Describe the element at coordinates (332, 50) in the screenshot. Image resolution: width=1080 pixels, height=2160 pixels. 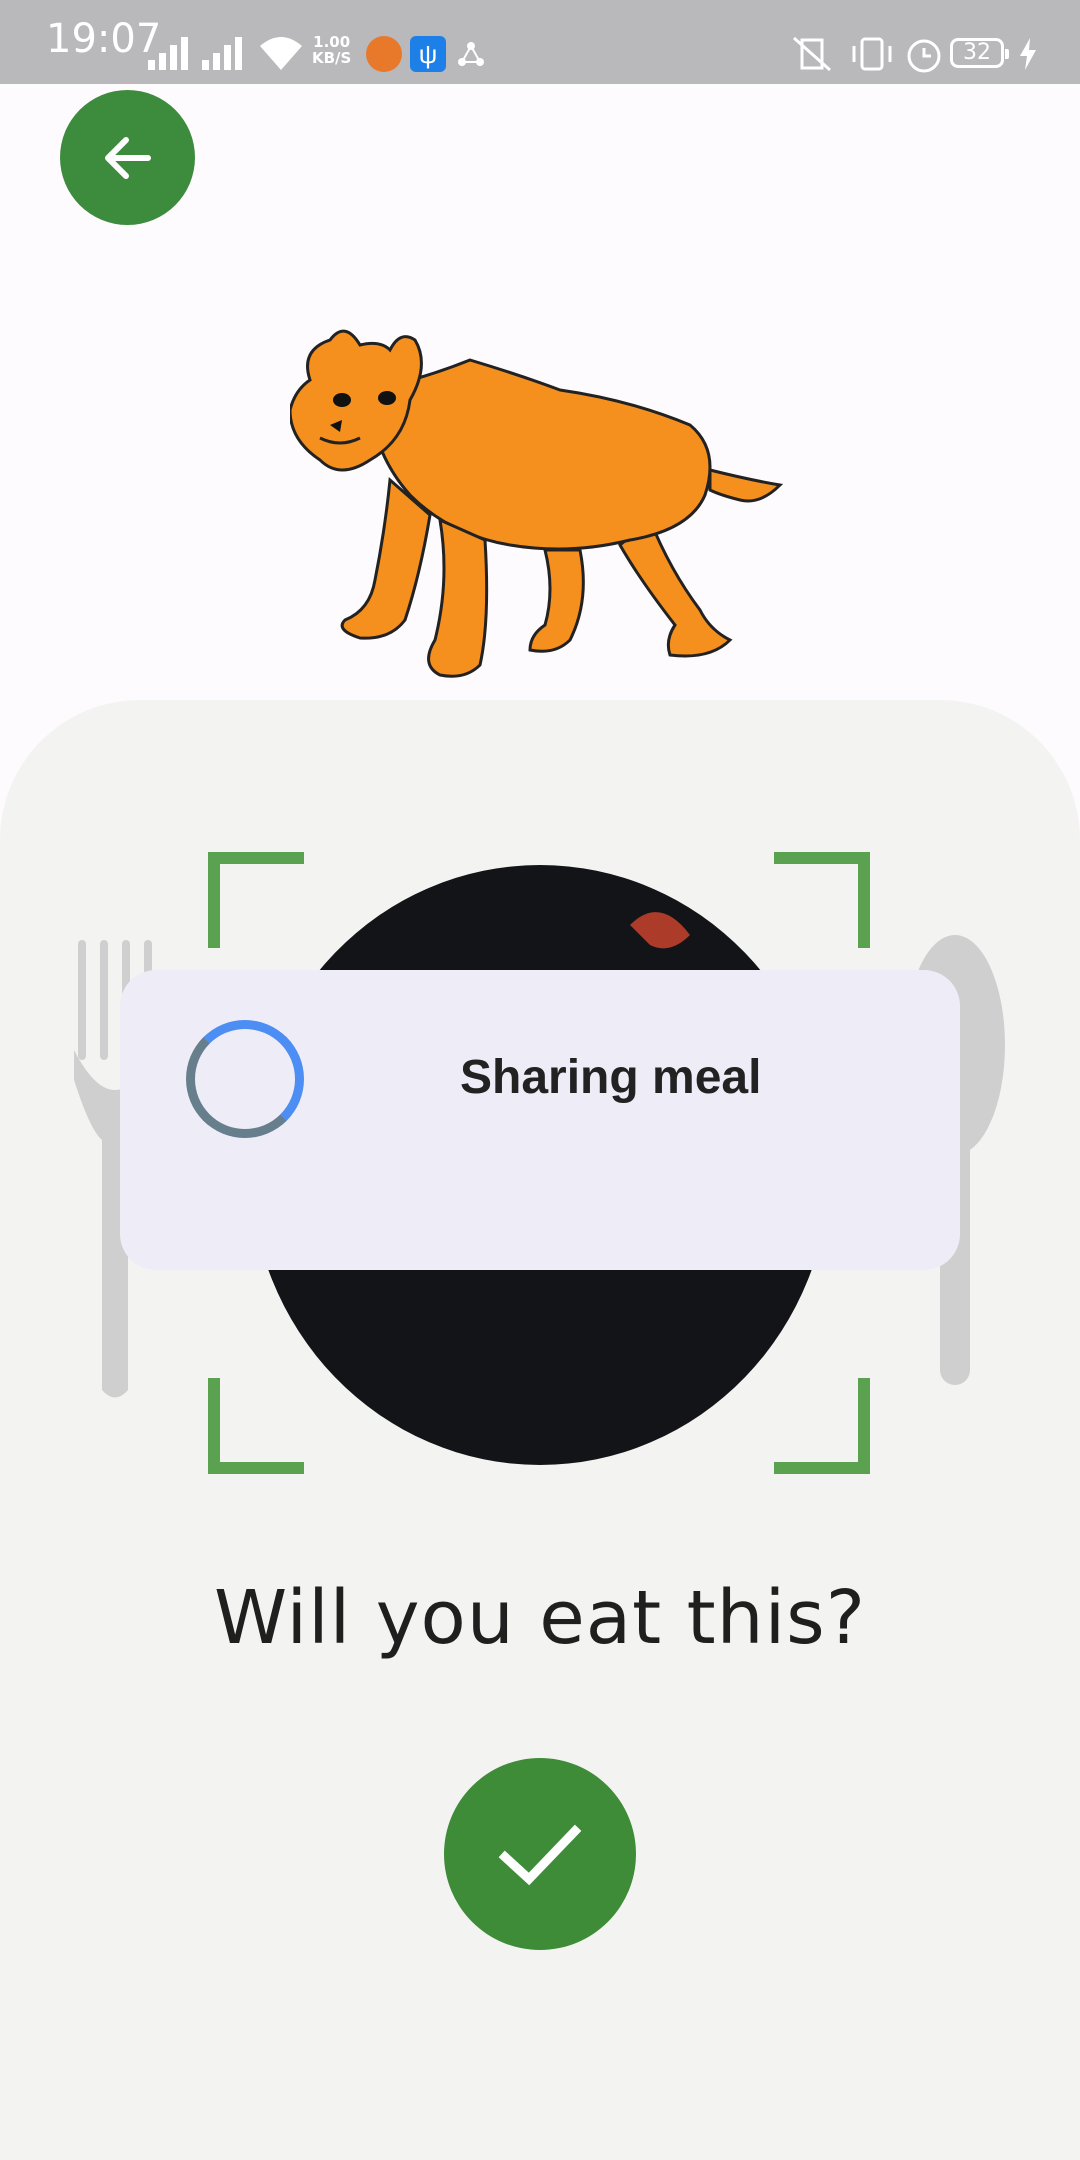
I see `network-speed: 1.00 KB/S` at that location.